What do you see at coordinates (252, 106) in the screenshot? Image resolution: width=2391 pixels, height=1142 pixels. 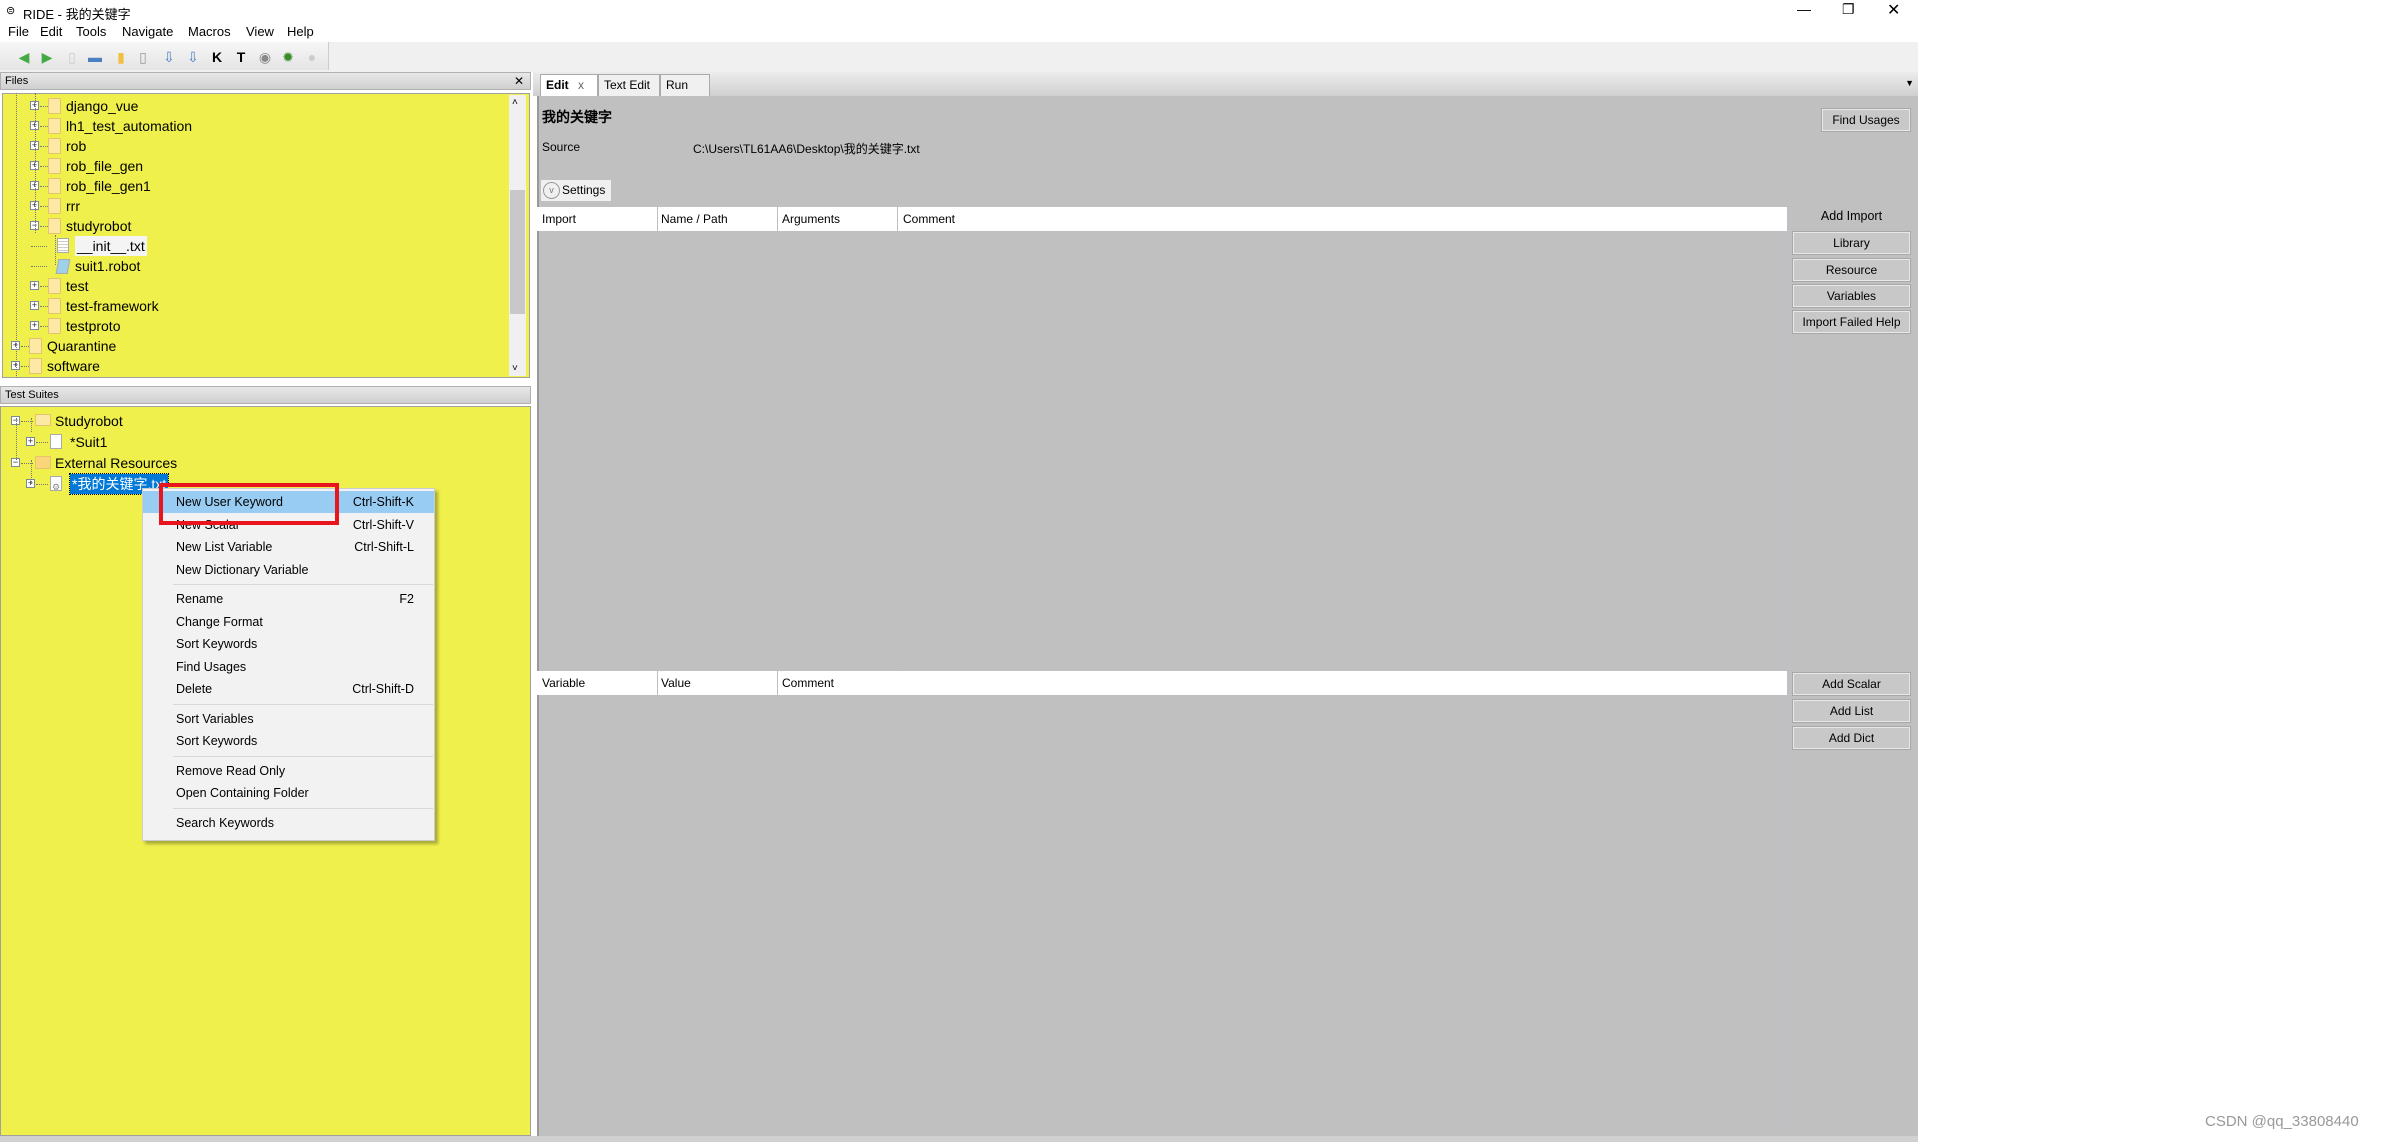 I see `file-tree-item: + django_vue` at bounding box center [252, 106].